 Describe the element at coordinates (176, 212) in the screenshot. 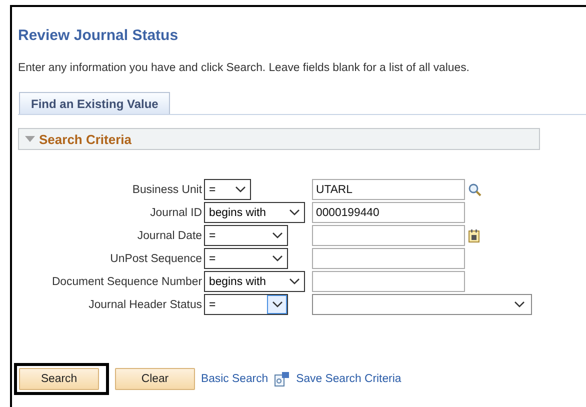

I see `field-label: Journal ID` at that location.